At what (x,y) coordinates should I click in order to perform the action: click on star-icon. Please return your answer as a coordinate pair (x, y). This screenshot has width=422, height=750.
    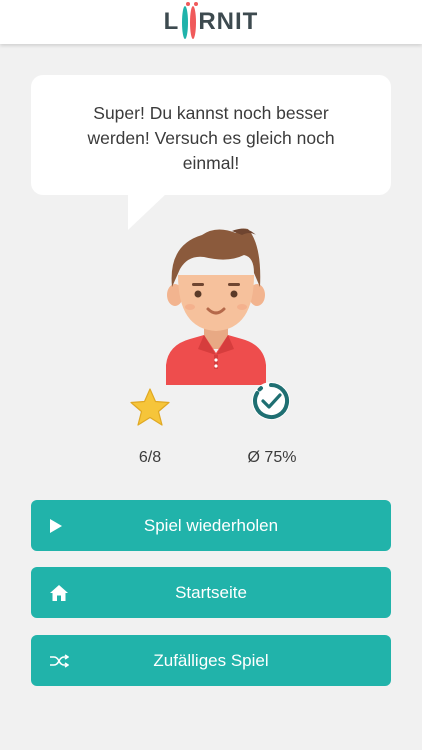
    Looking at the image, I should click on (150, 407).